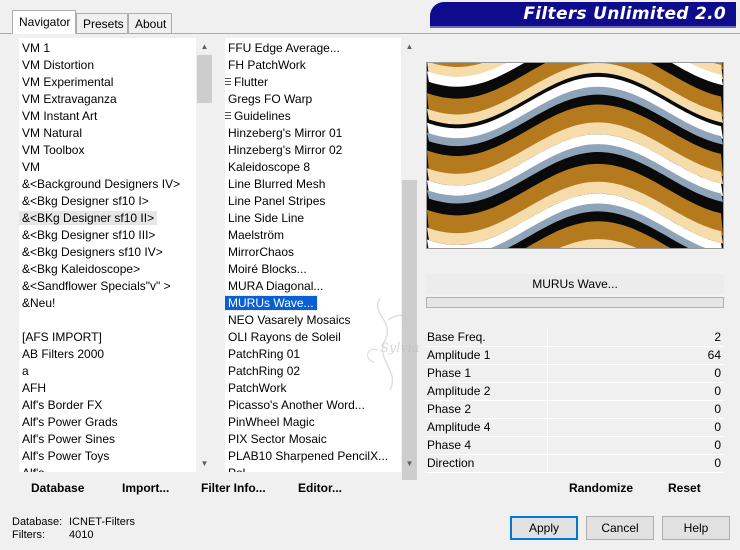 The width and height of the screenshot is (740, 550). I want to click on param-divider, so click(547, 373).